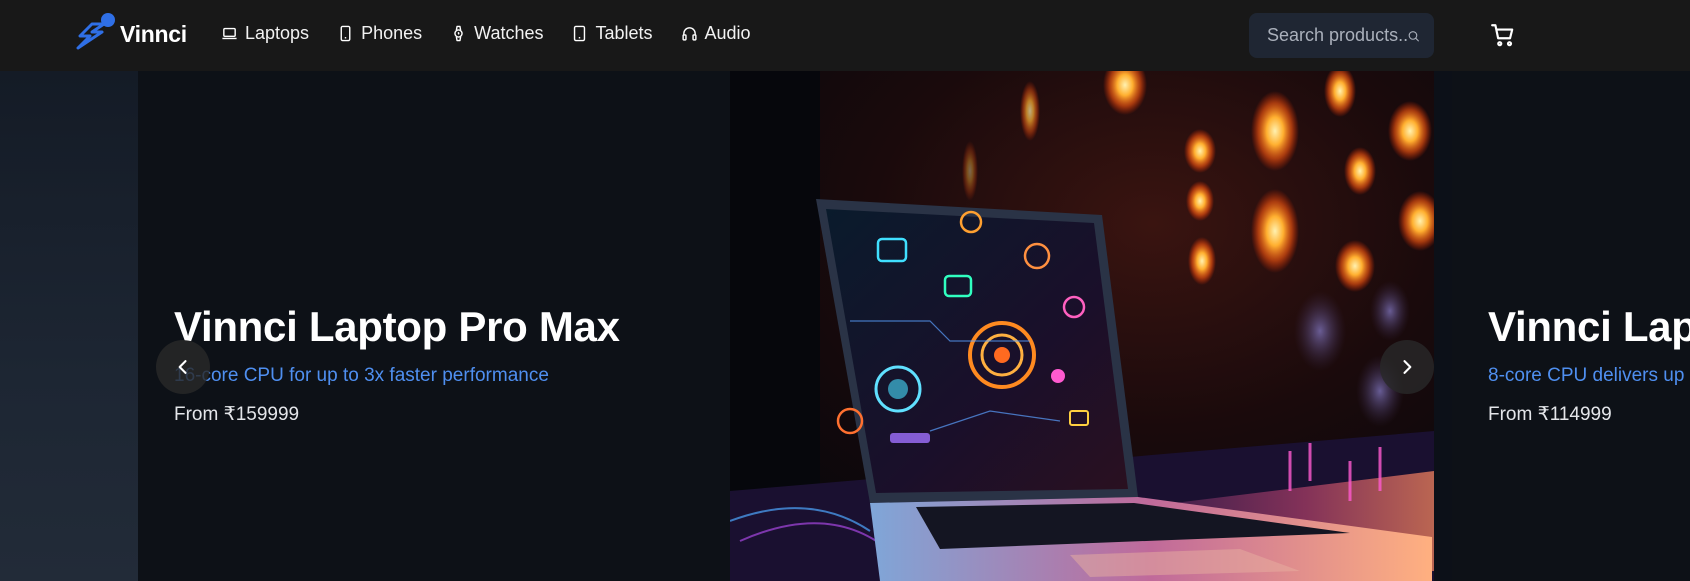 The width and height of the screenshot is (1690, 581). Describe the element at coordinates (96, 34) in the screenshot. I see `bolt-logo-icon` at that location.